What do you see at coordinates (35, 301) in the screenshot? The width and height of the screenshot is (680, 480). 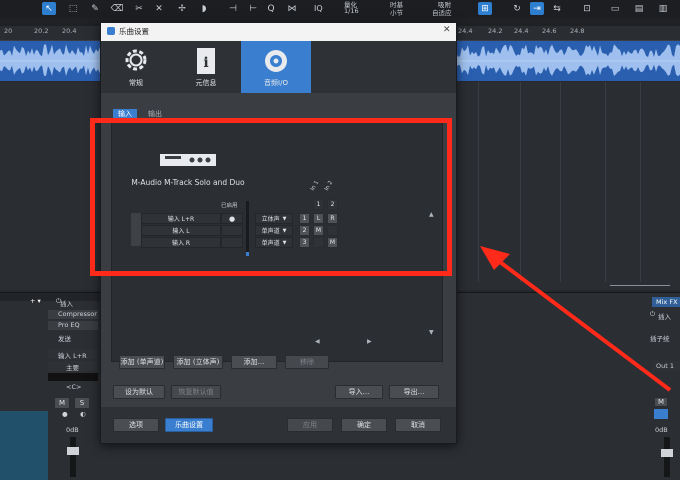 I see `add-icon: + ▾` at bounding box center [35, 301].